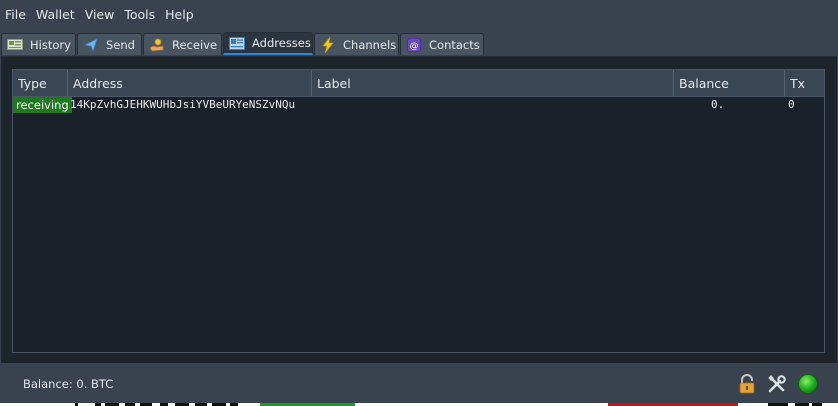  What do you see at coordinates (281, 43) in the screenshot?
I see `tab-addresses-label: Addresses` at bounding box center [281, 43].